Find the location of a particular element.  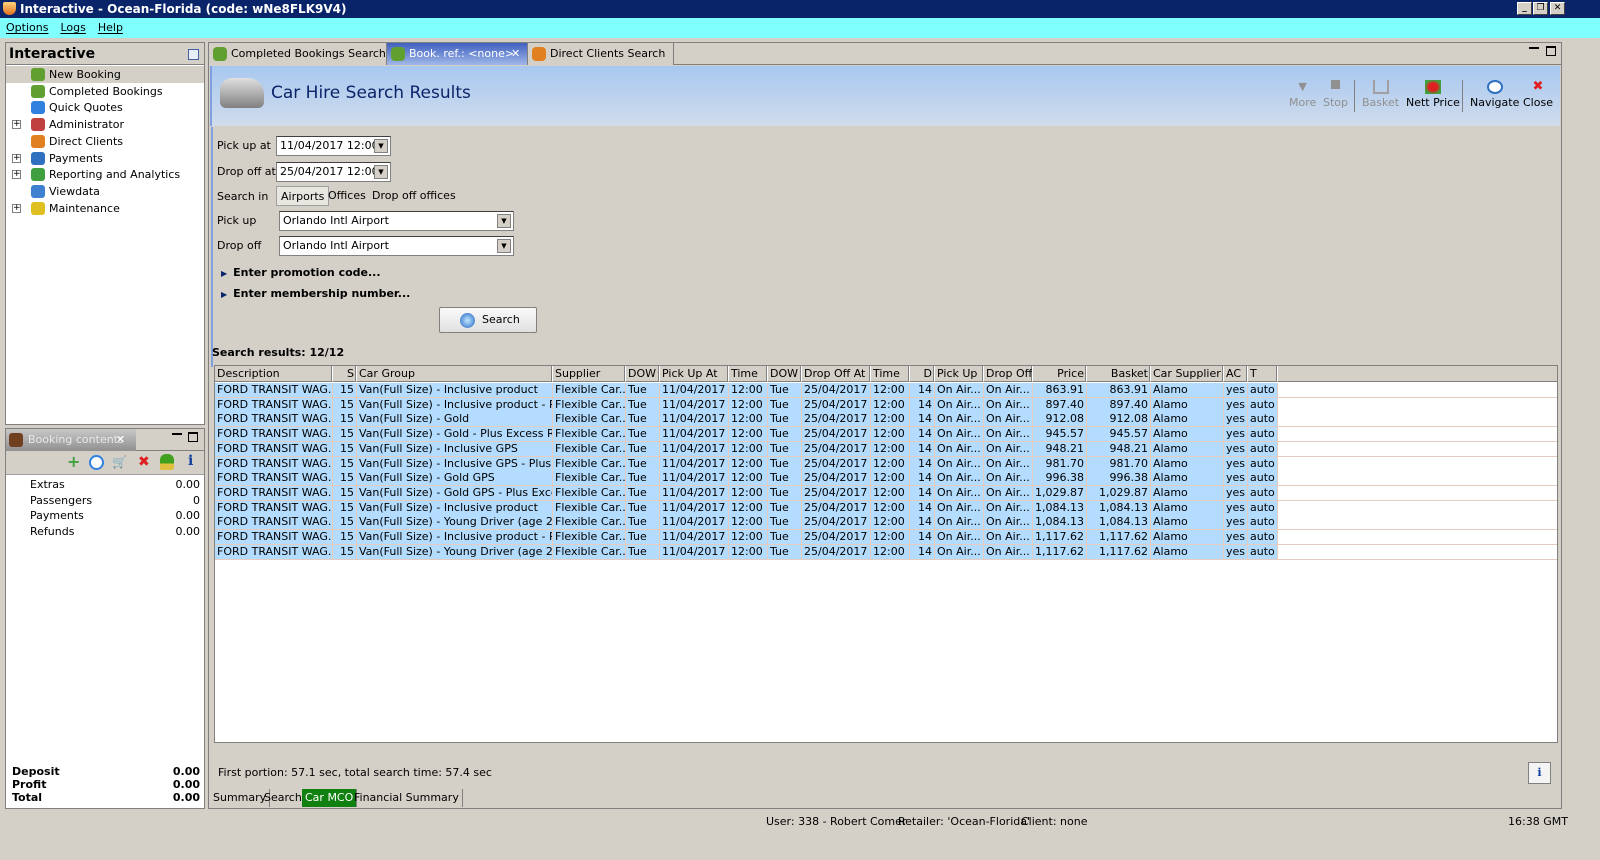

menu-logs: Logs is located at coordinates (72, 27).